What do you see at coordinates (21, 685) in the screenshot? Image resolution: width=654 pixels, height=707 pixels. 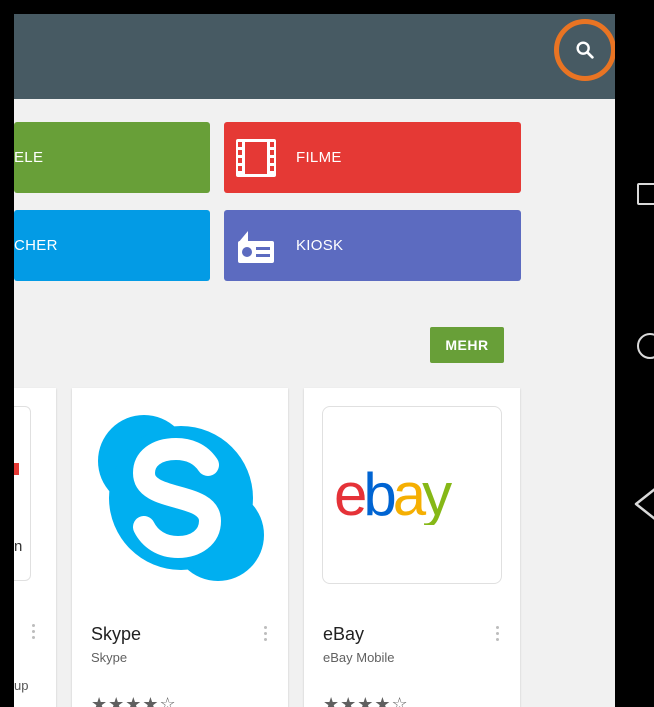 I see `app-developer: up` at bounding box center [21, 685].